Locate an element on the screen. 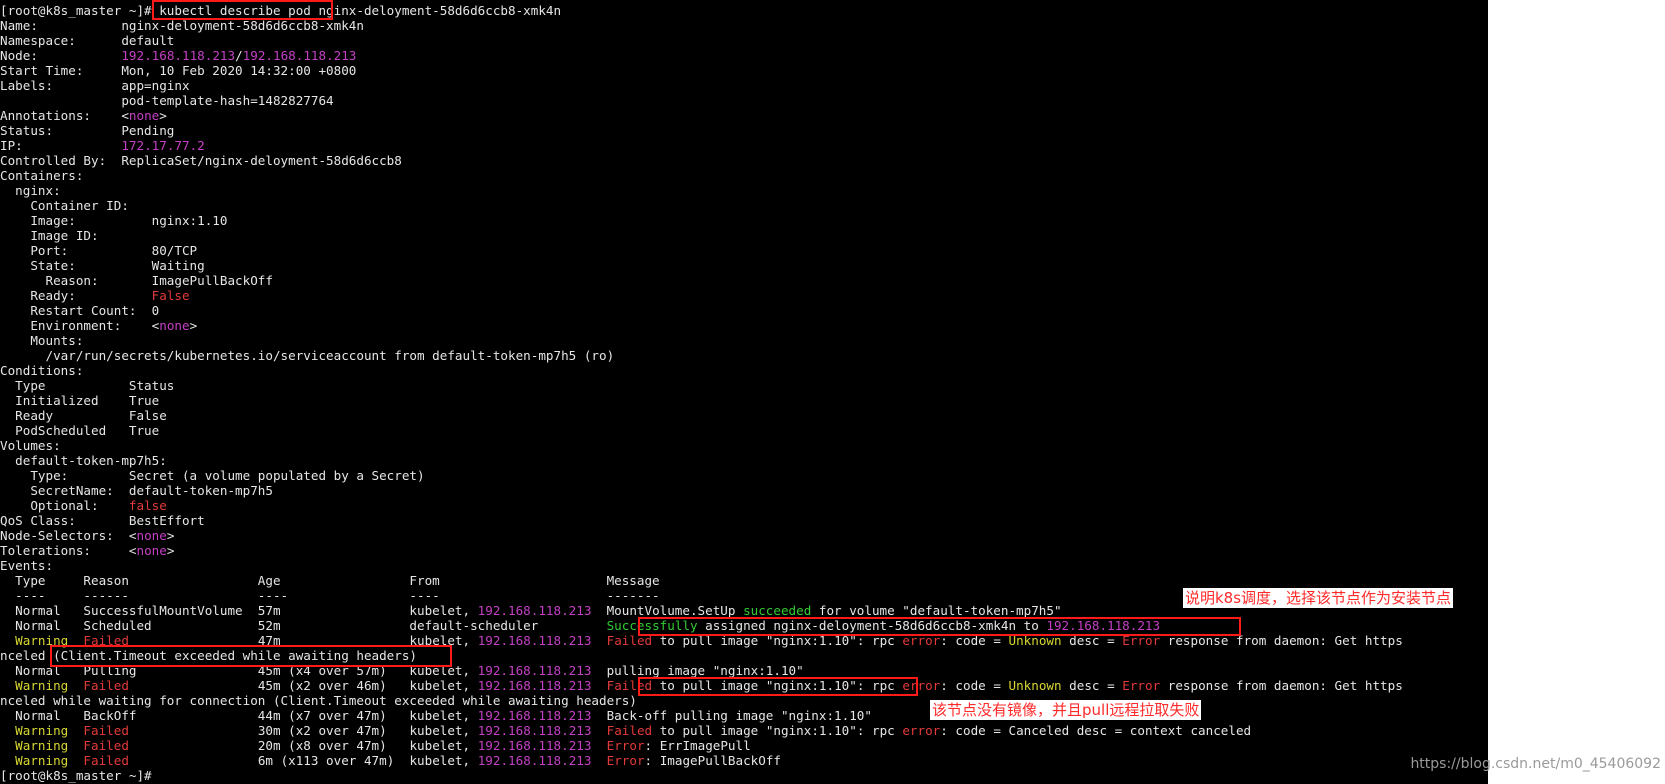 This screenshot has height=784, width=1665. terminal-line: Events: is located at coordinates (26, 565).